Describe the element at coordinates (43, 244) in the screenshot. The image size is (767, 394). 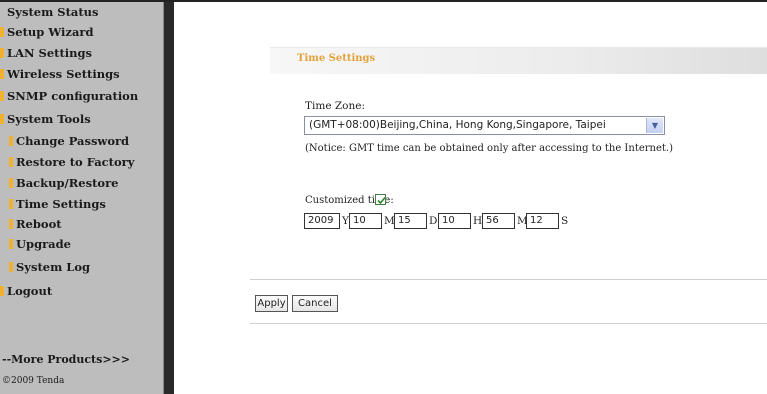
I see `sidebar-item-label: Upgrade` at that location.